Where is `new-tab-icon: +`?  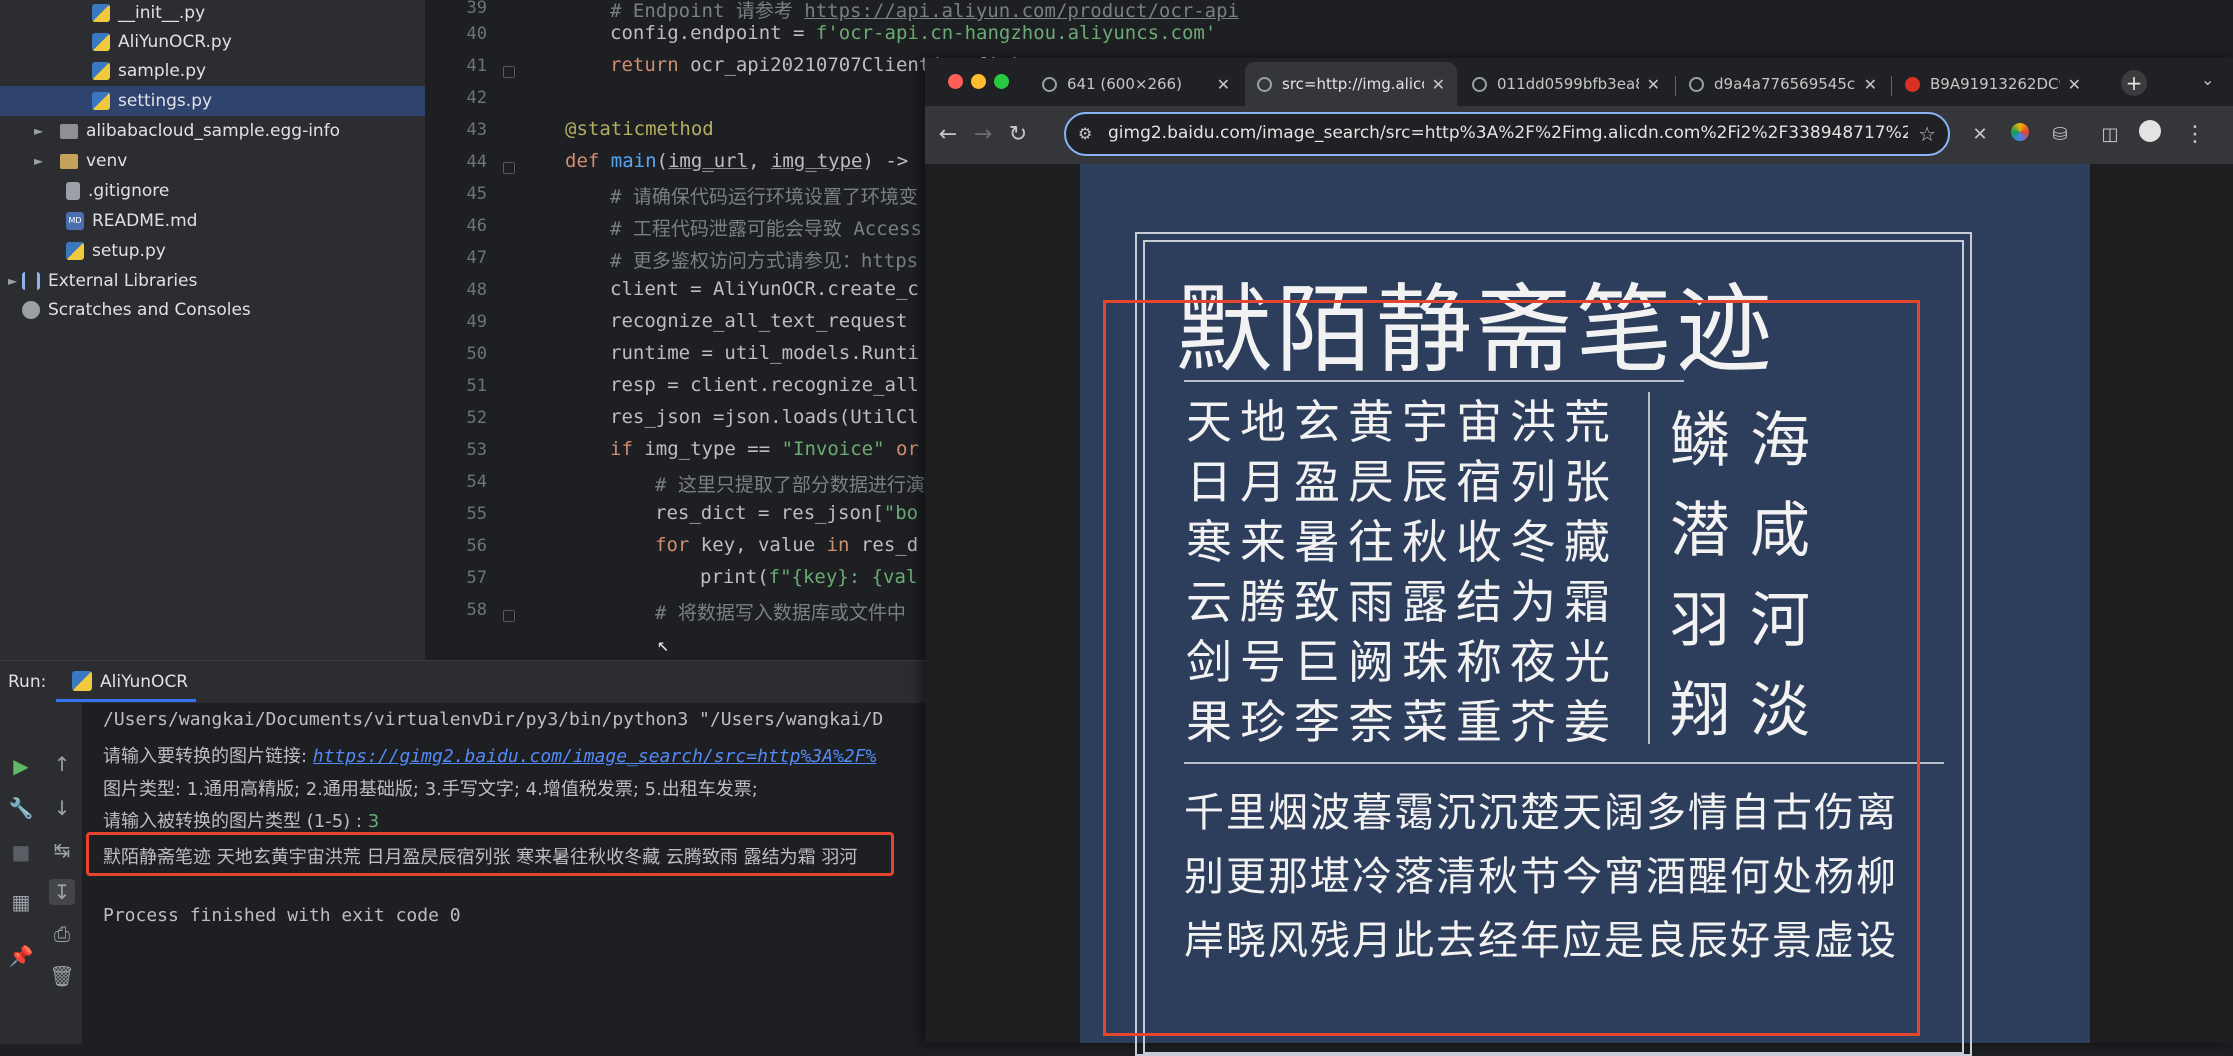
new-tab-icon: + is located at coordinates (2134, 83).